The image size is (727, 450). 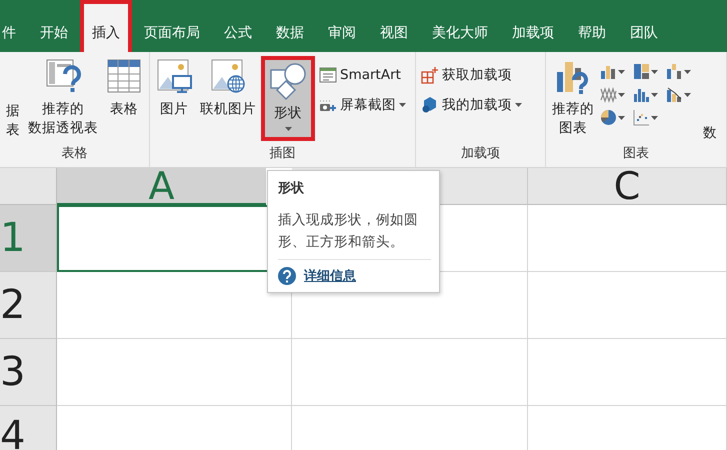 I want to click on group-label: 图表, so click(x=636, y=154).